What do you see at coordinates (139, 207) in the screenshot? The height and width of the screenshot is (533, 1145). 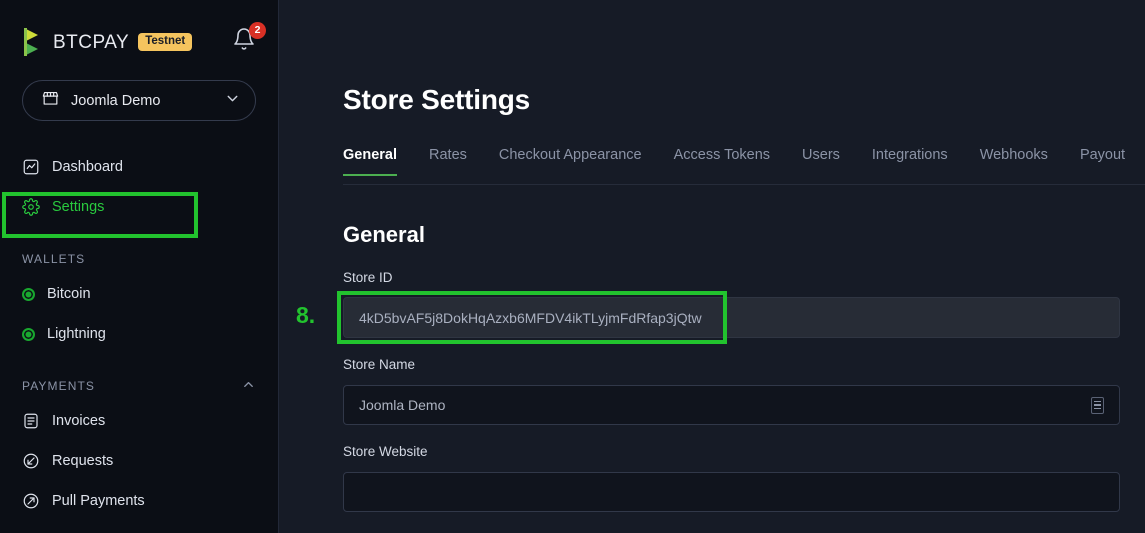 I see `sidebar-item-settings: Settings` at bounding box center [139, 207].